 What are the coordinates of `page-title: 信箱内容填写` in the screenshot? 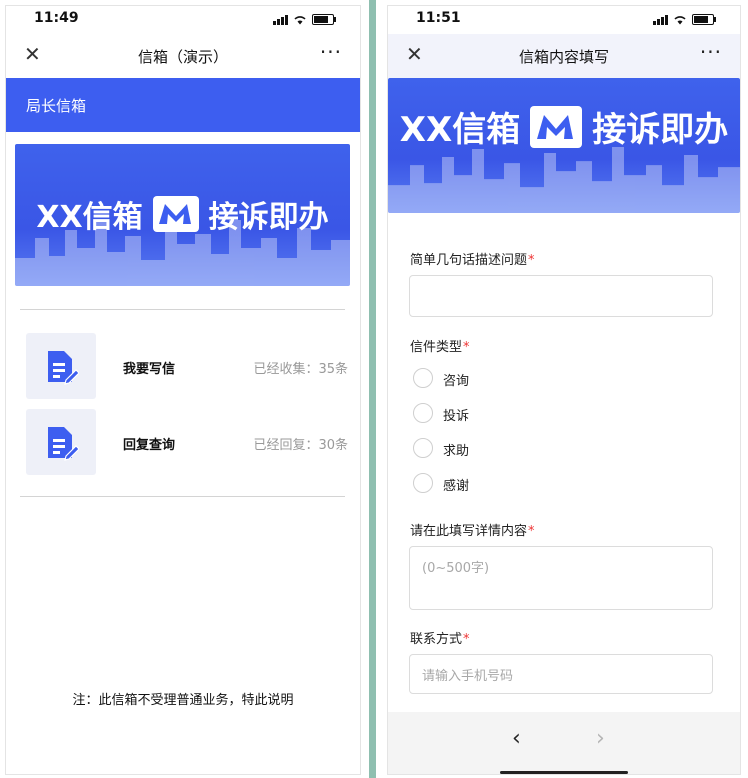 It's located at (563, 57).